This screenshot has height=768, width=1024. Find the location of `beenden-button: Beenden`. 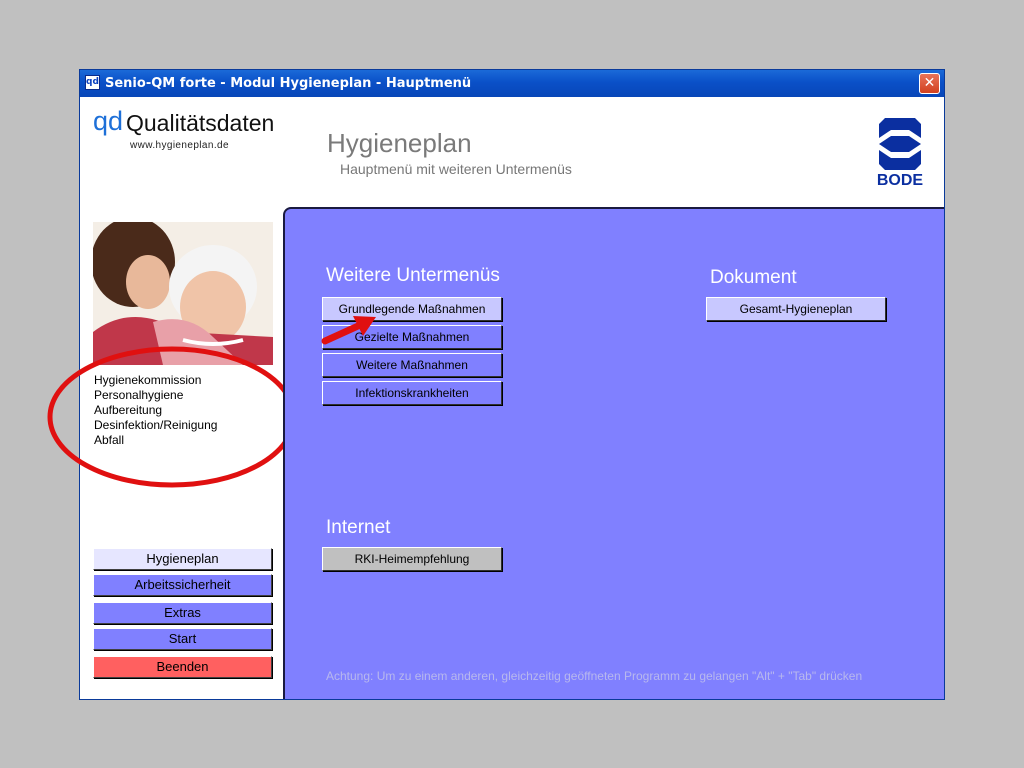

beenden-button: Beenden is located at coordinates (182, 667).